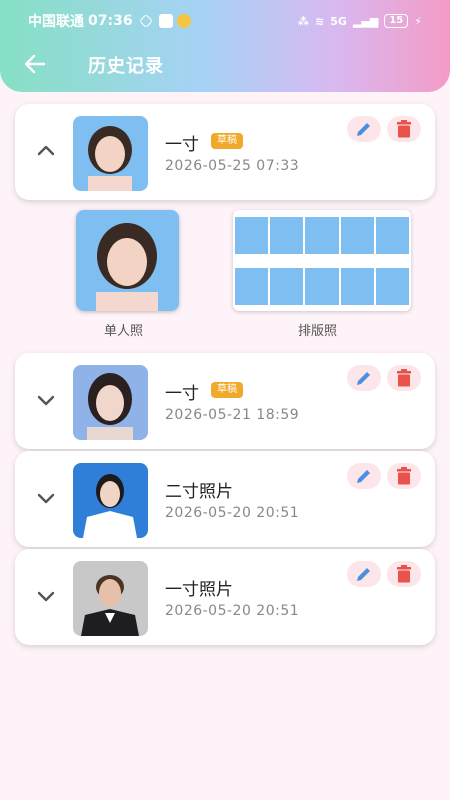 Image resolution: width=450 pixels, height=800 pixels. What do you see at coordinates (56, 22) in the screenshot?
I see `carrier-text: 中国联通` at bounding box center [56, 22].